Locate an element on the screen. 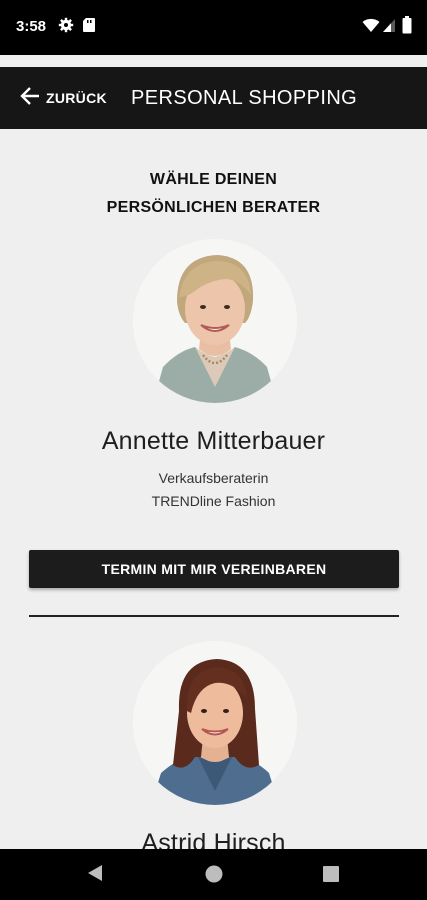 The image size is (427, 900). status-time: 3:58 is located at coordinates (31, 26).